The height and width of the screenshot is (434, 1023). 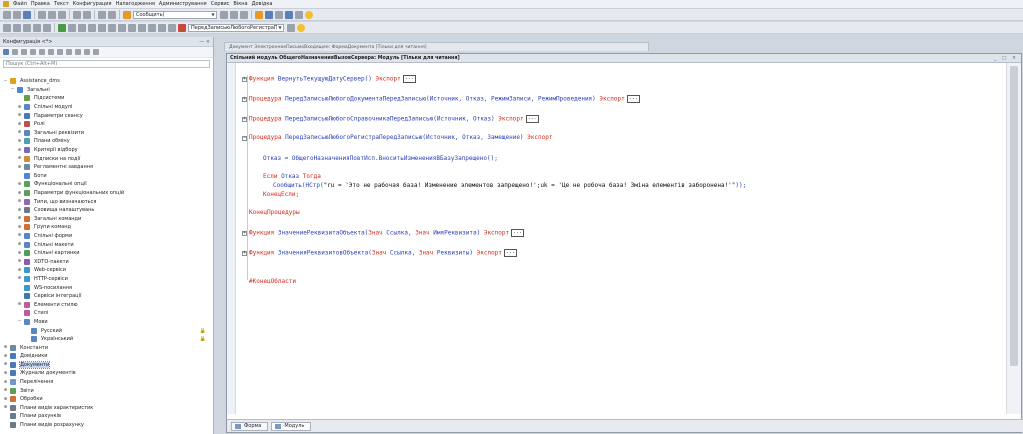 I want to click on run-icon, so click(x=62, y=27).